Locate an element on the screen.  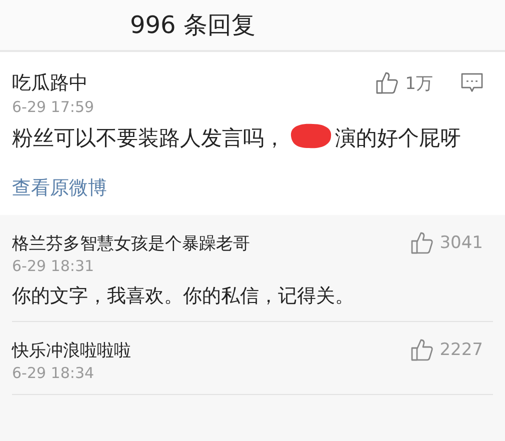
timestamp: 6-29 18:34 is located at coordinates (53, 373).